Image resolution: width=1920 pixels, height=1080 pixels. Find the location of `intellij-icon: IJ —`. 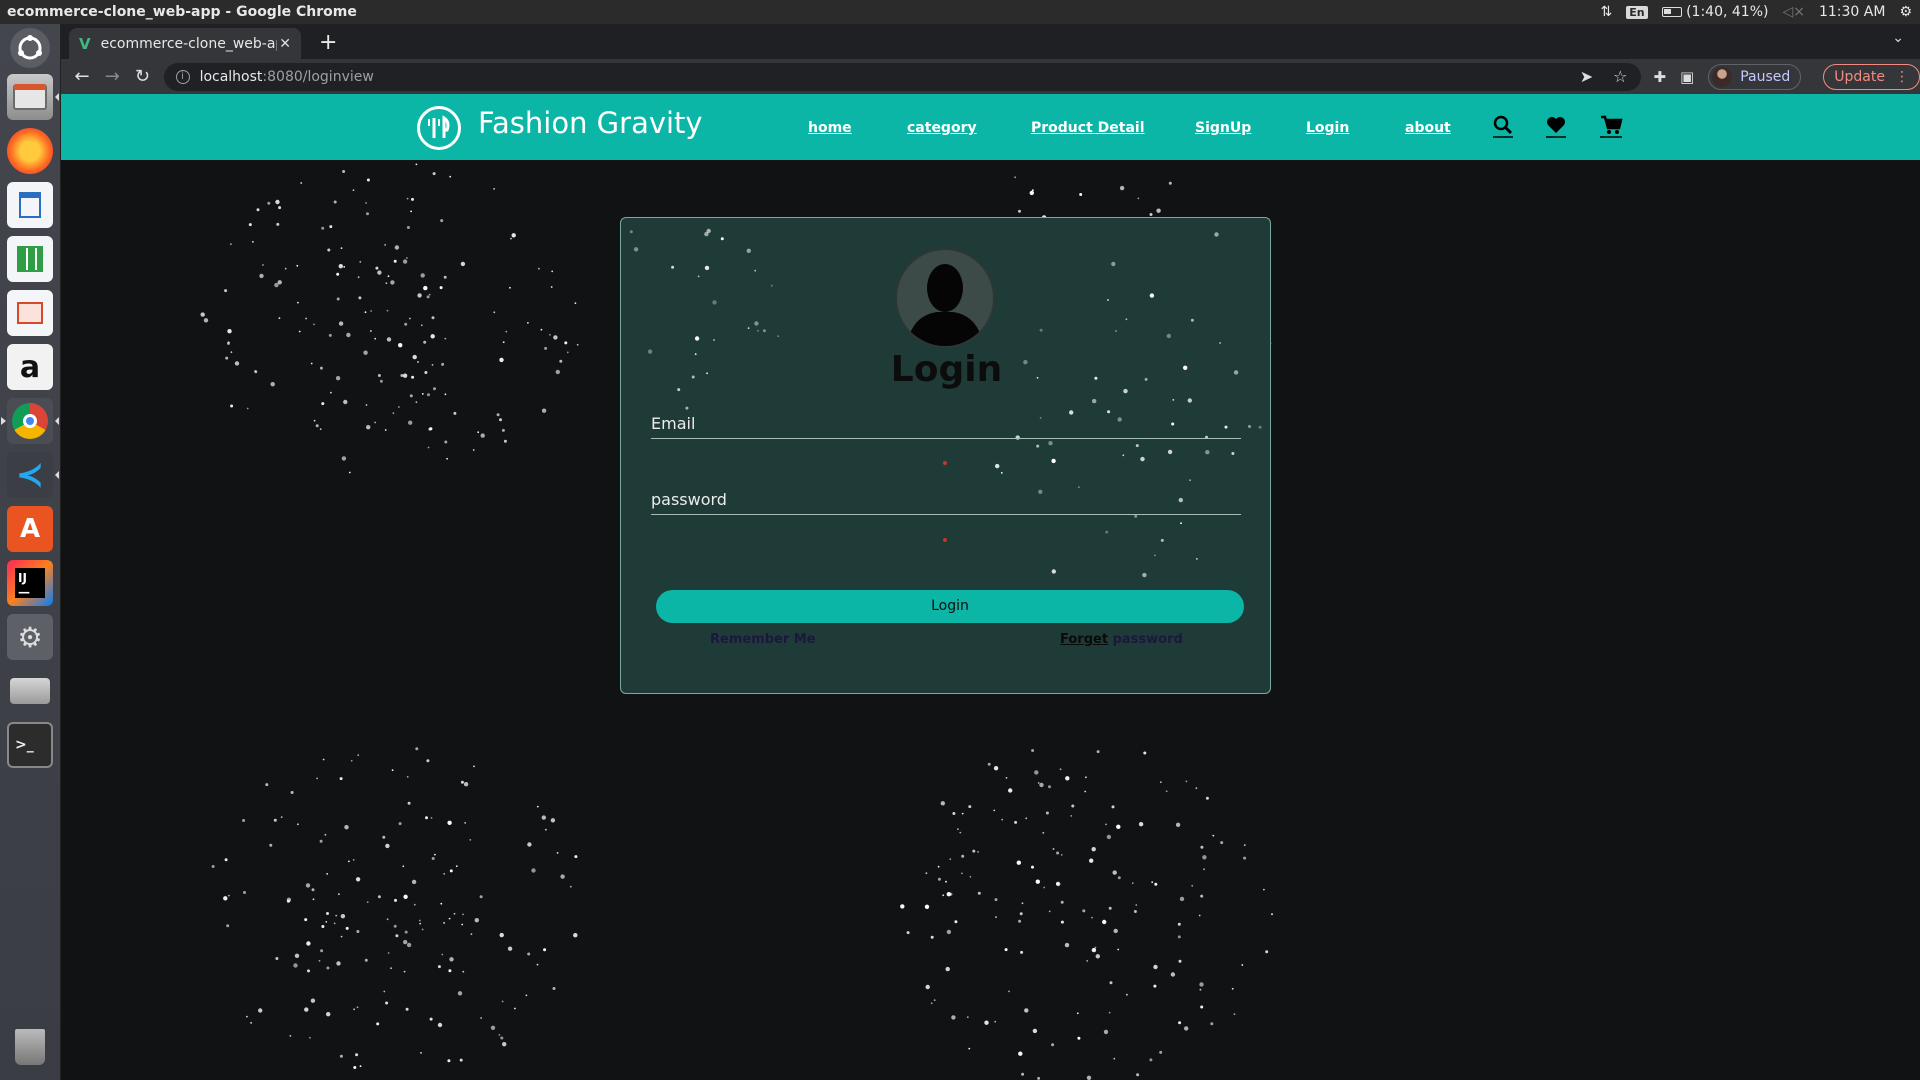

intellij-icon: IJ — is located at coordinates (30, 583).